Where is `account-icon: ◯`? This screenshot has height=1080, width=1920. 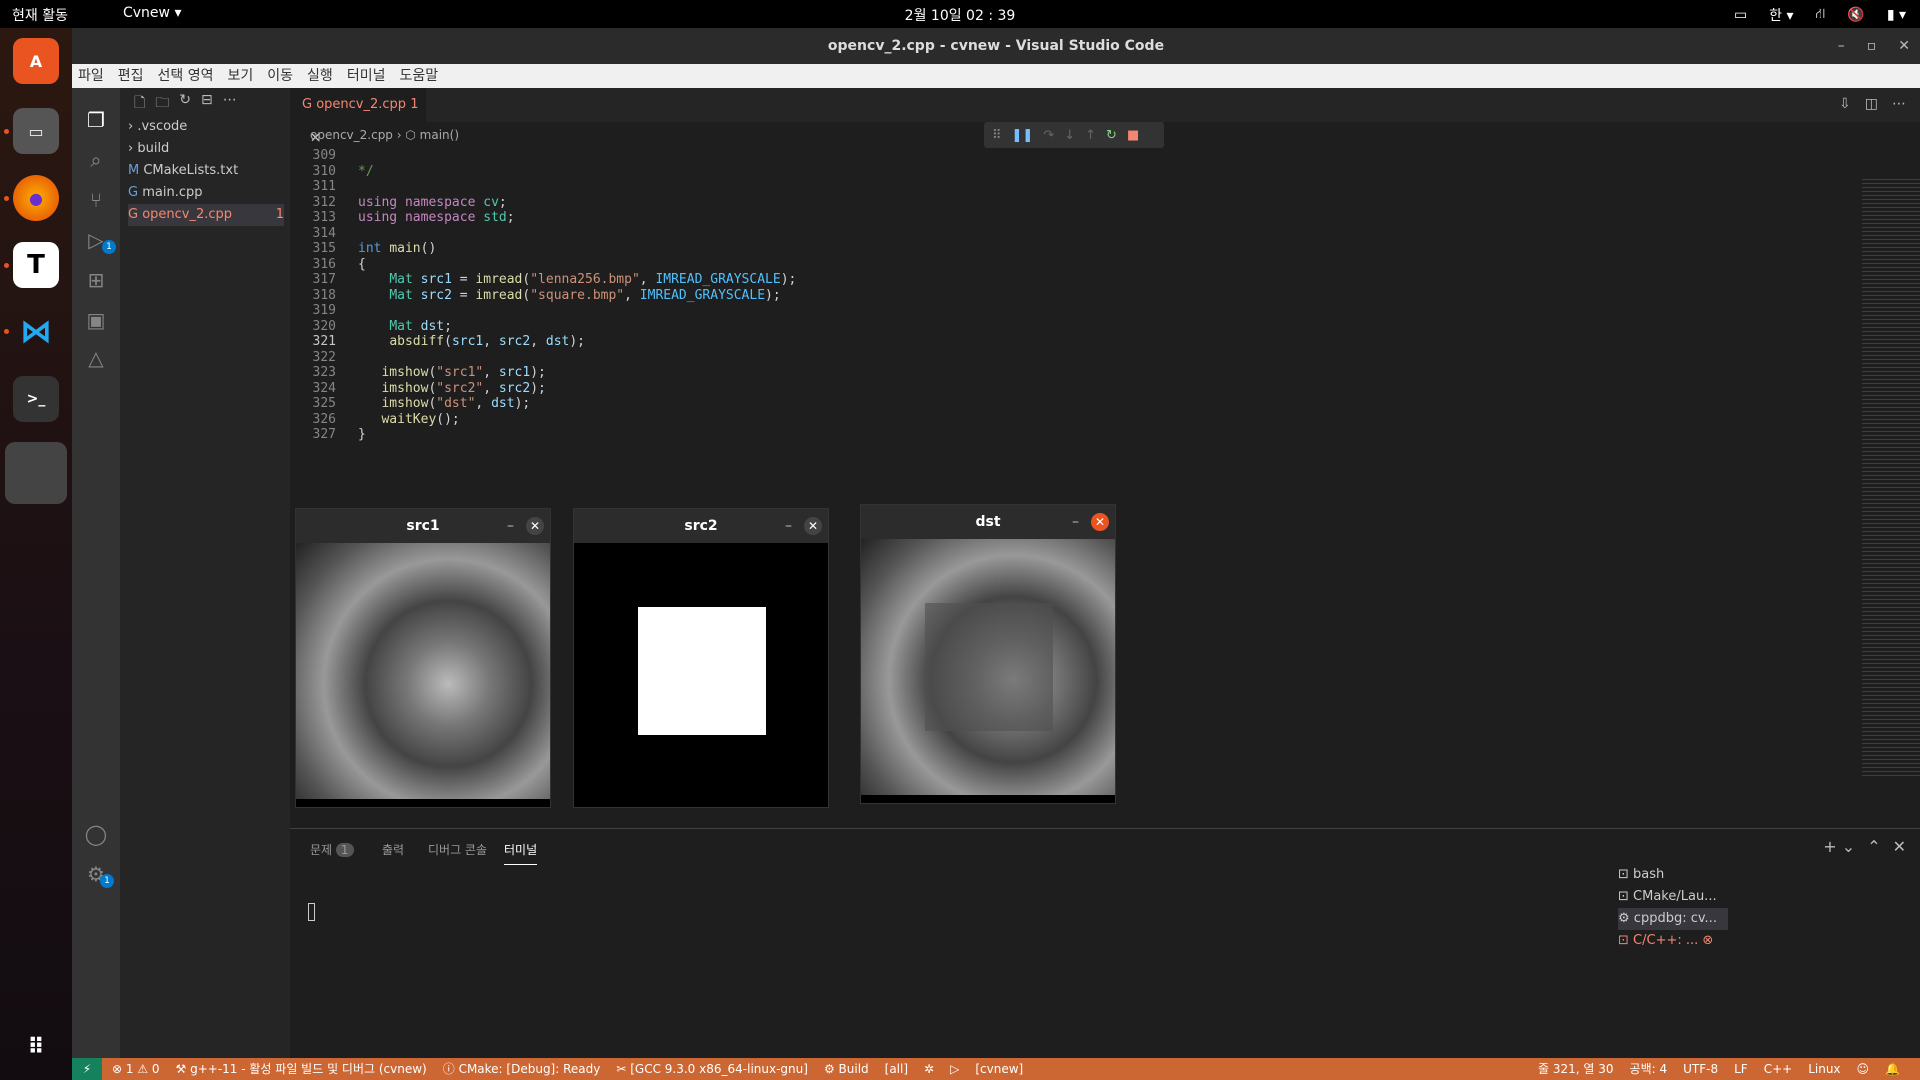
account-icon: ◯ is located at coordinates (96, 834).